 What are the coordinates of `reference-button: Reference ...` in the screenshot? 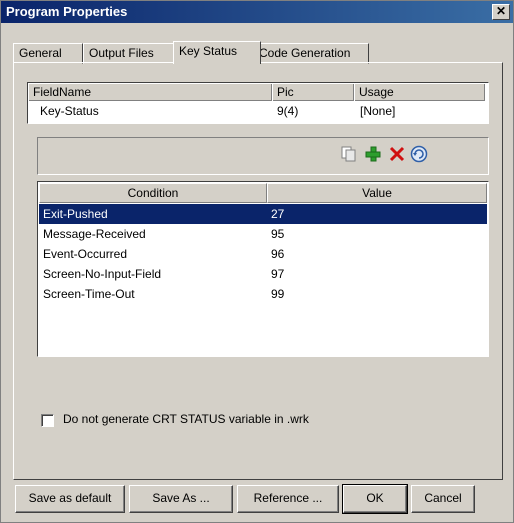 It's located at (288, 499).